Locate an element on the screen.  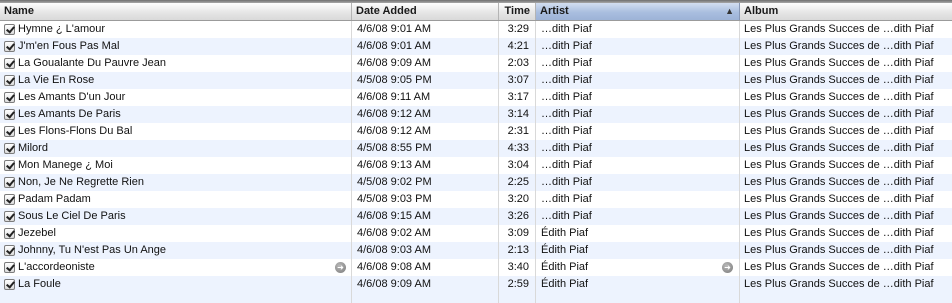
date-added-cell: 4/6/08 9:03 AM is located at coordinates (425, 250).